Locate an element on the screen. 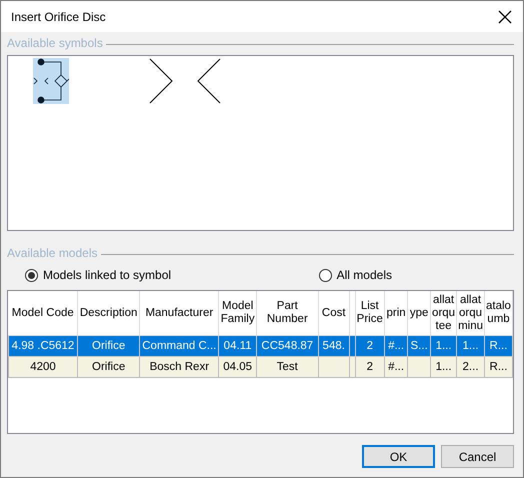 Image resolution: width=524 pixels, height=478 pixels. table-cell: Test is located at coordinates (287, 367).